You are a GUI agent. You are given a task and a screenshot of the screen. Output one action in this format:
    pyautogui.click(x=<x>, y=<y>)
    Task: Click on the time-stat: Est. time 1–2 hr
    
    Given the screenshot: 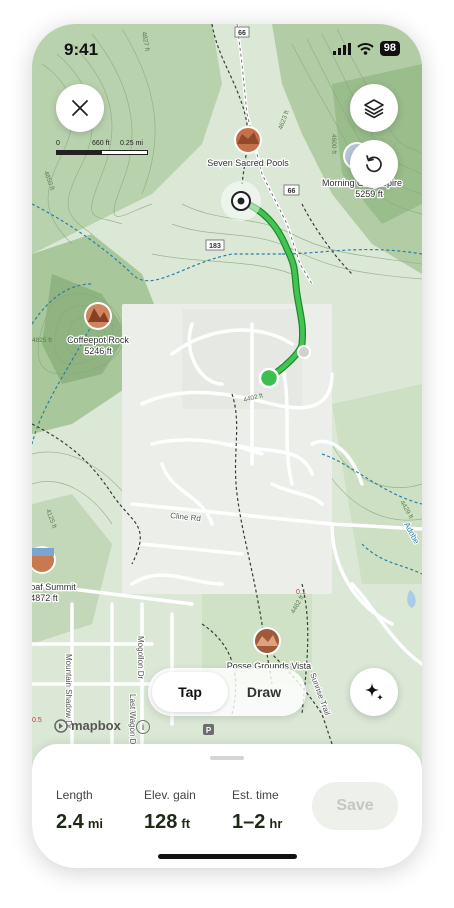 What is the action you would take?
    pyautogui.click(x=257, y=811)
    